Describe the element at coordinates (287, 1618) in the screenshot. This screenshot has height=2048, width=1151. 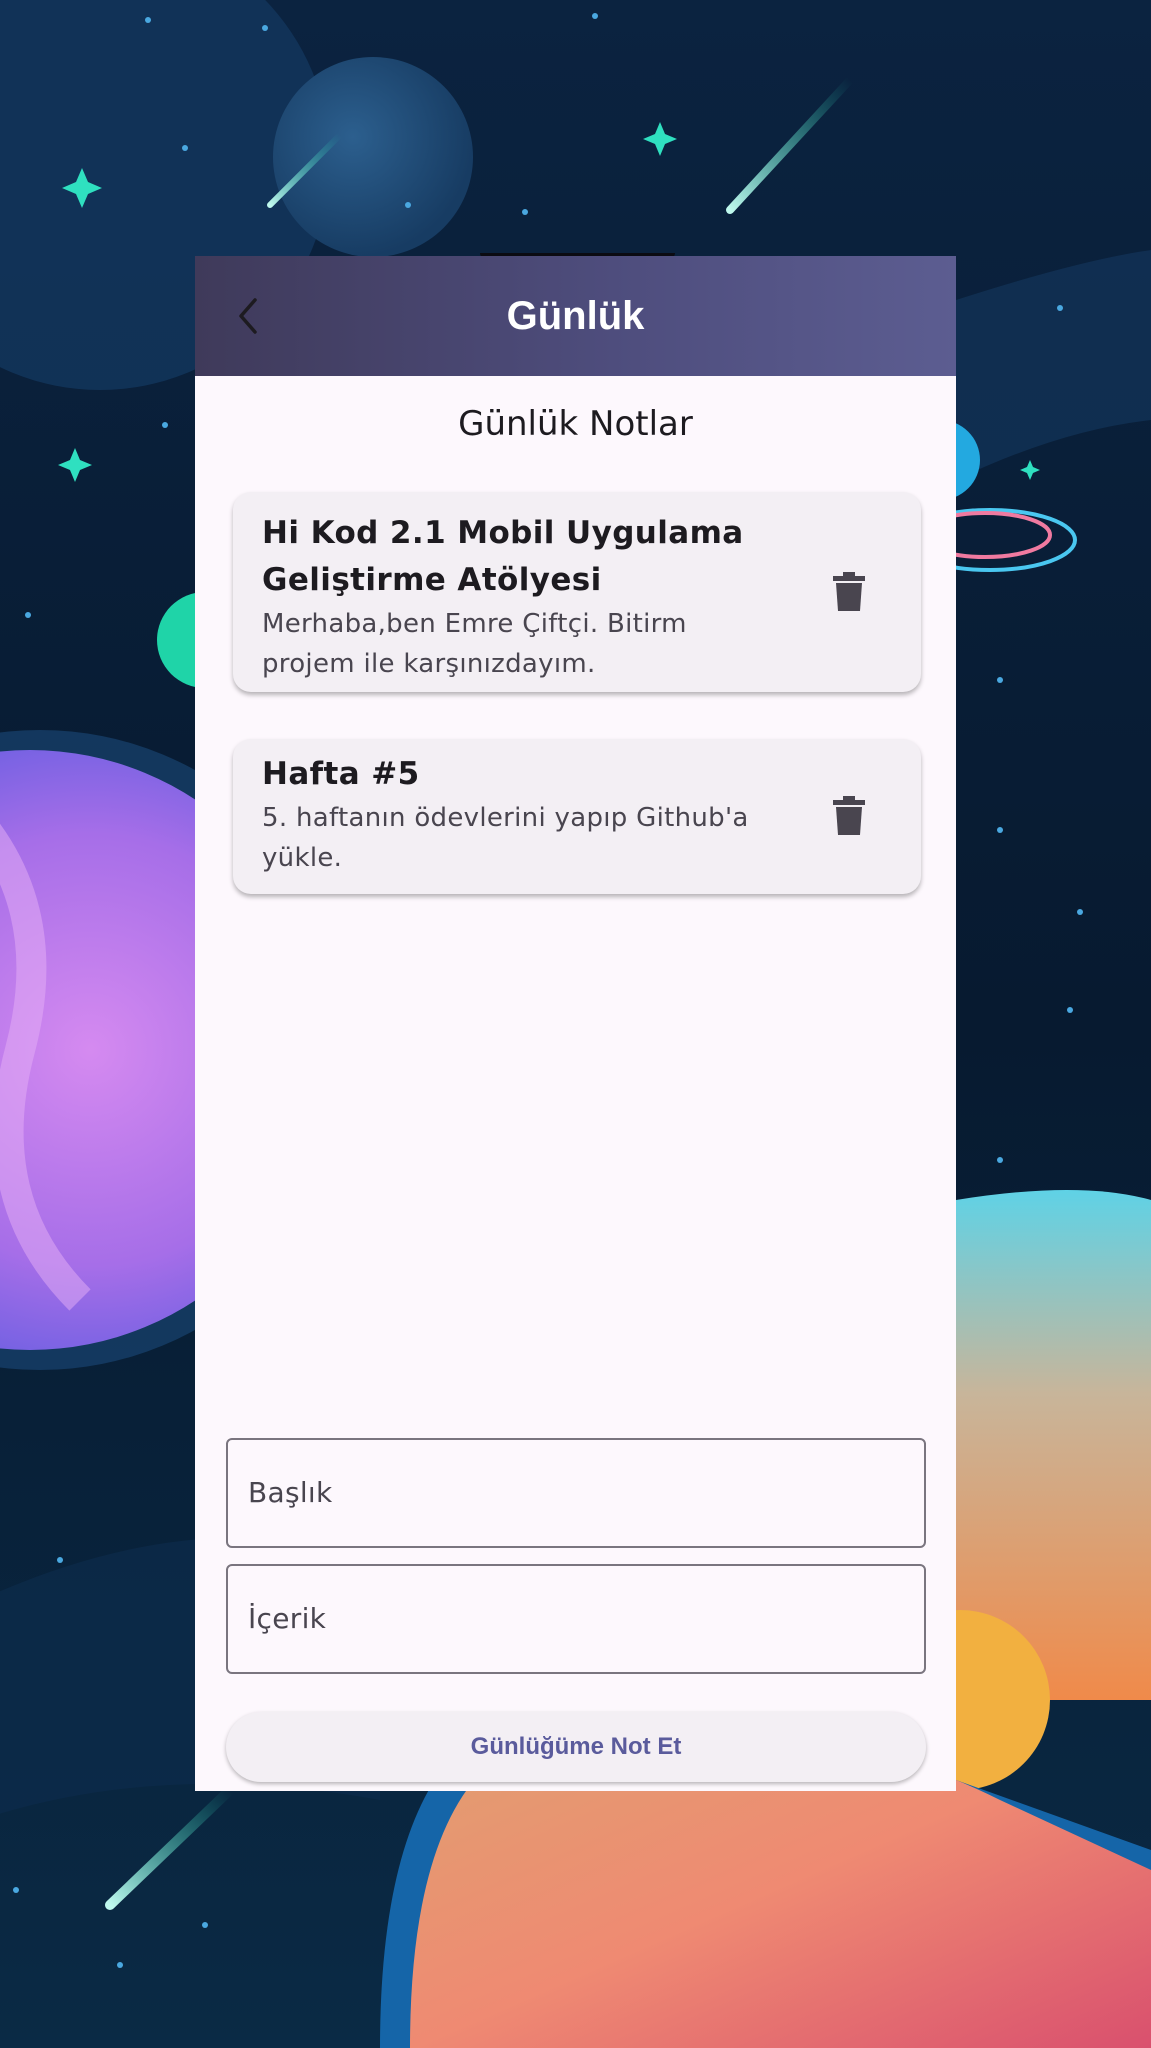
I see `content-input-placeholder: İçerik` at that location.